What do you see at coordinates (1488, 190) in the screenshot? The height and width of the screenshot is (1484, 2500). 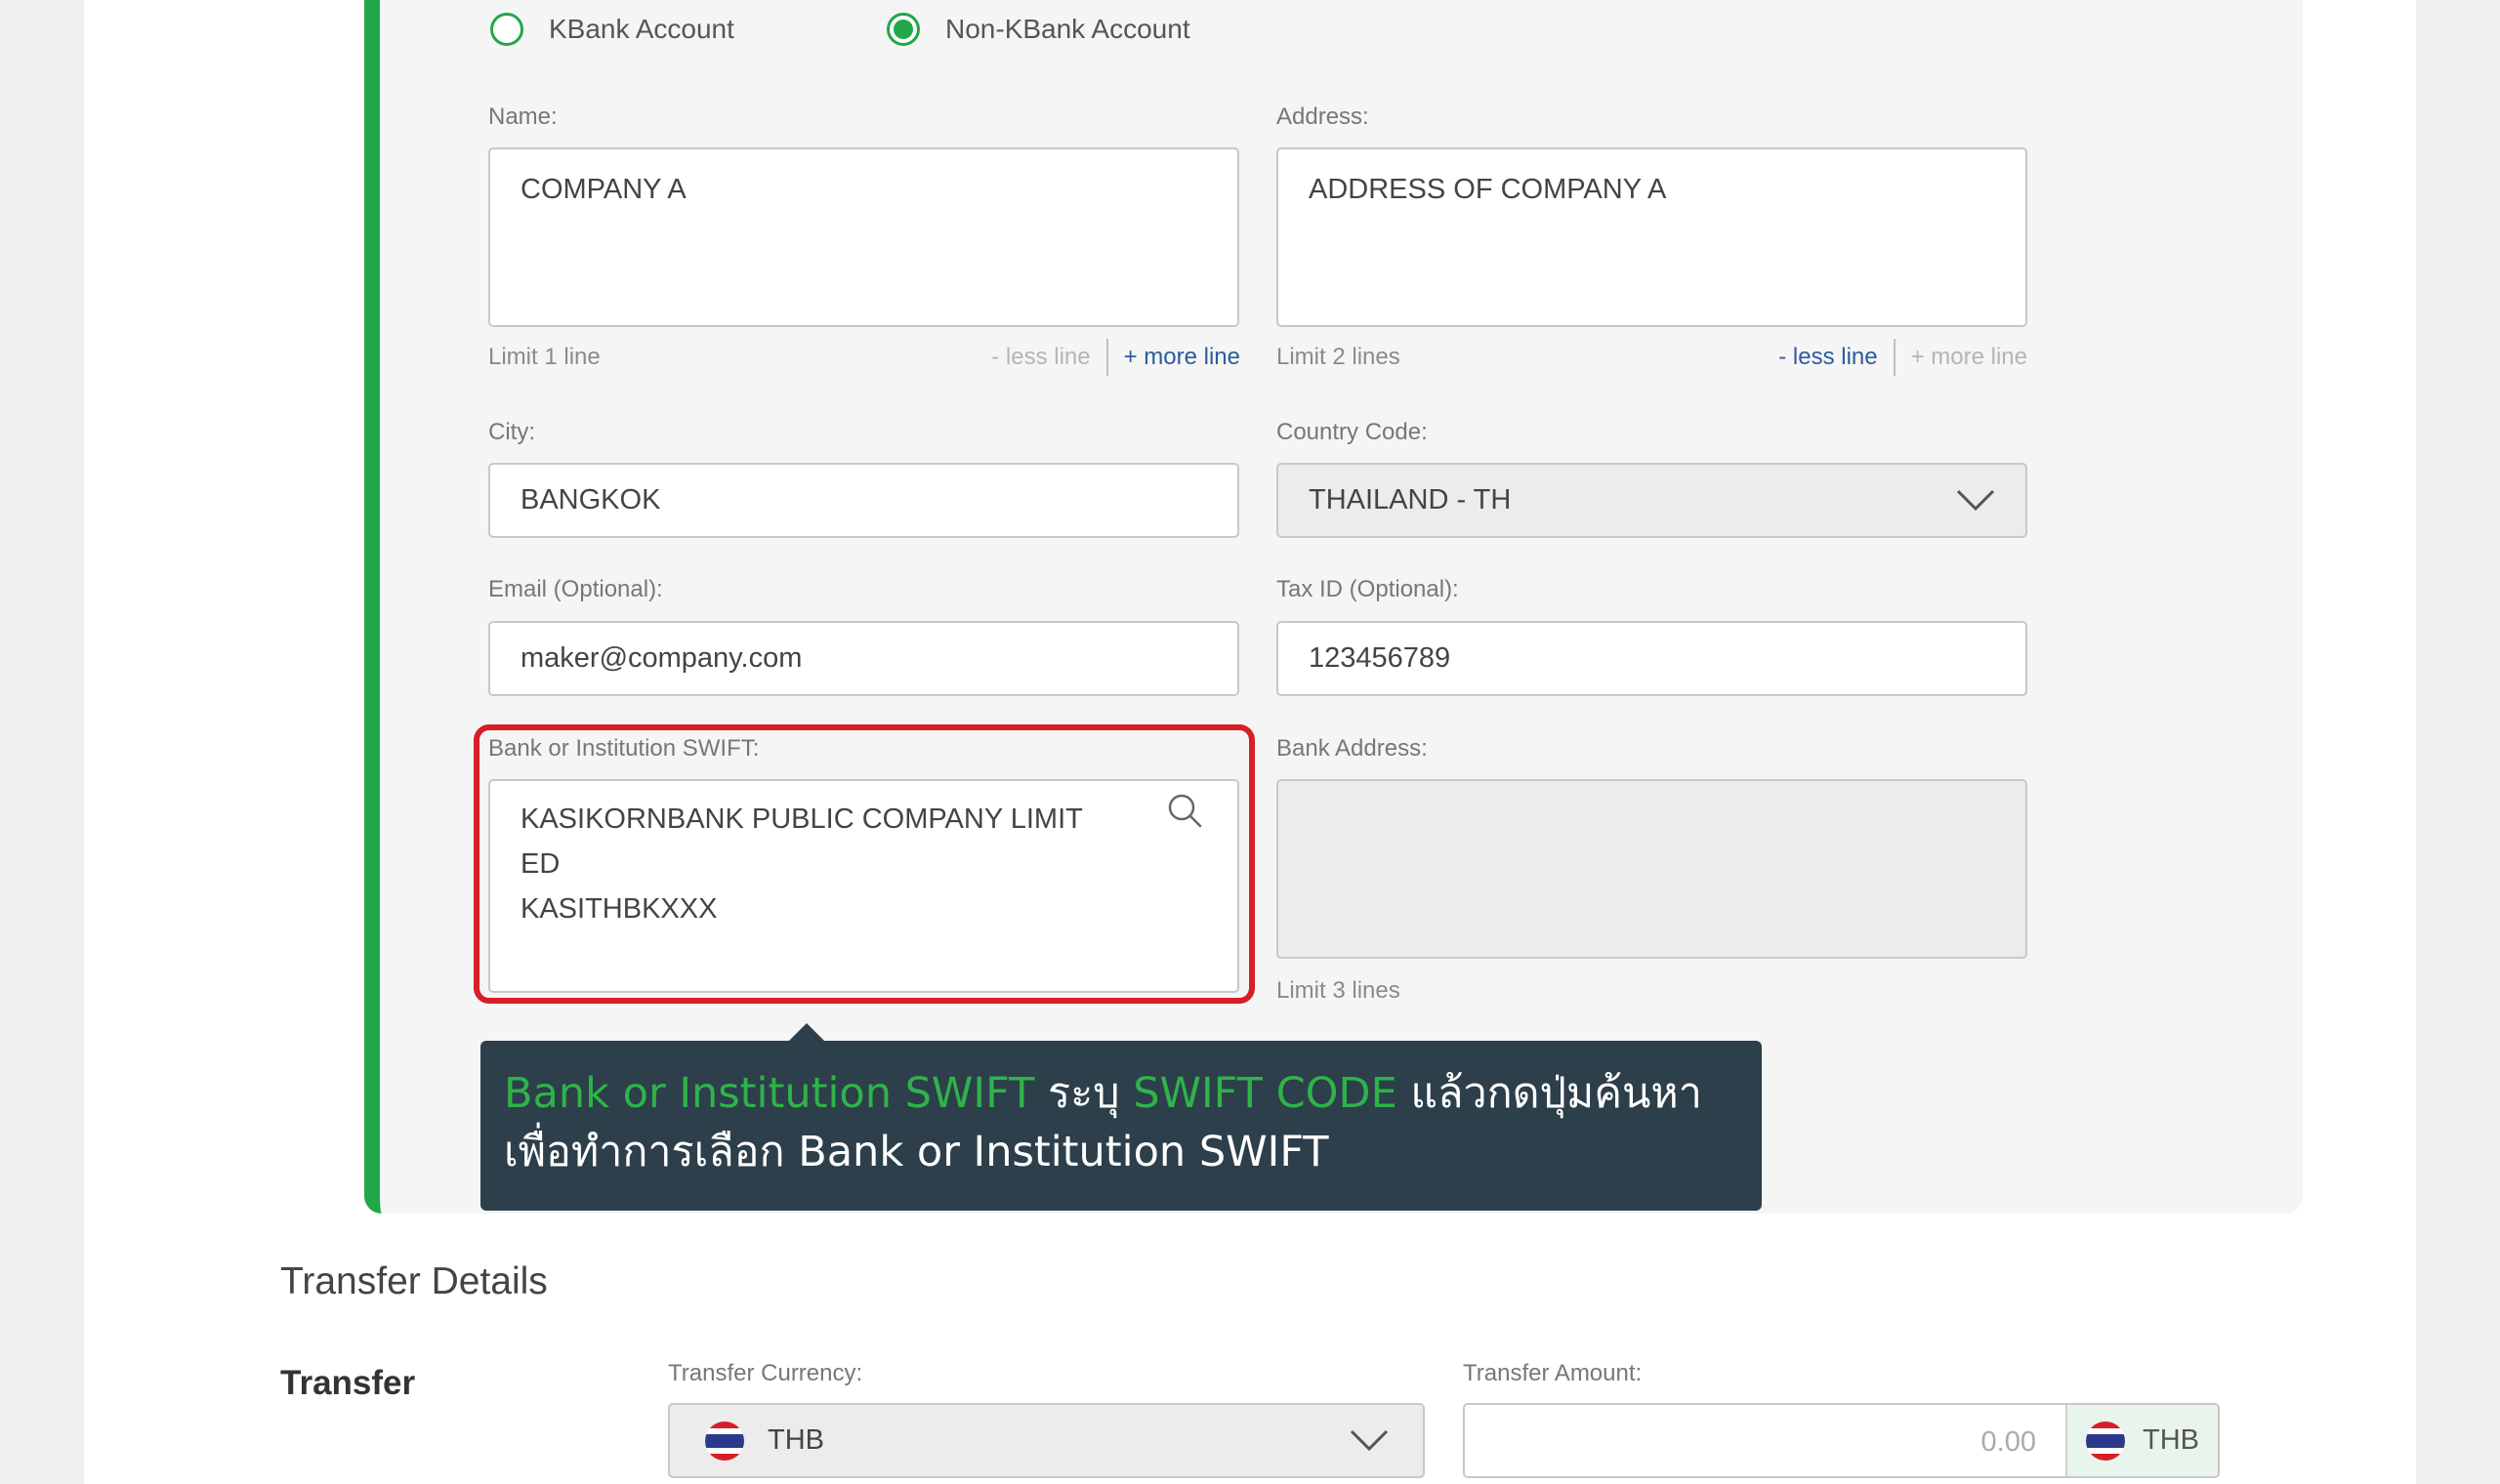 I see `address-value: ADDRESS OF COMPANY A` at bounding box center [1488, 190].